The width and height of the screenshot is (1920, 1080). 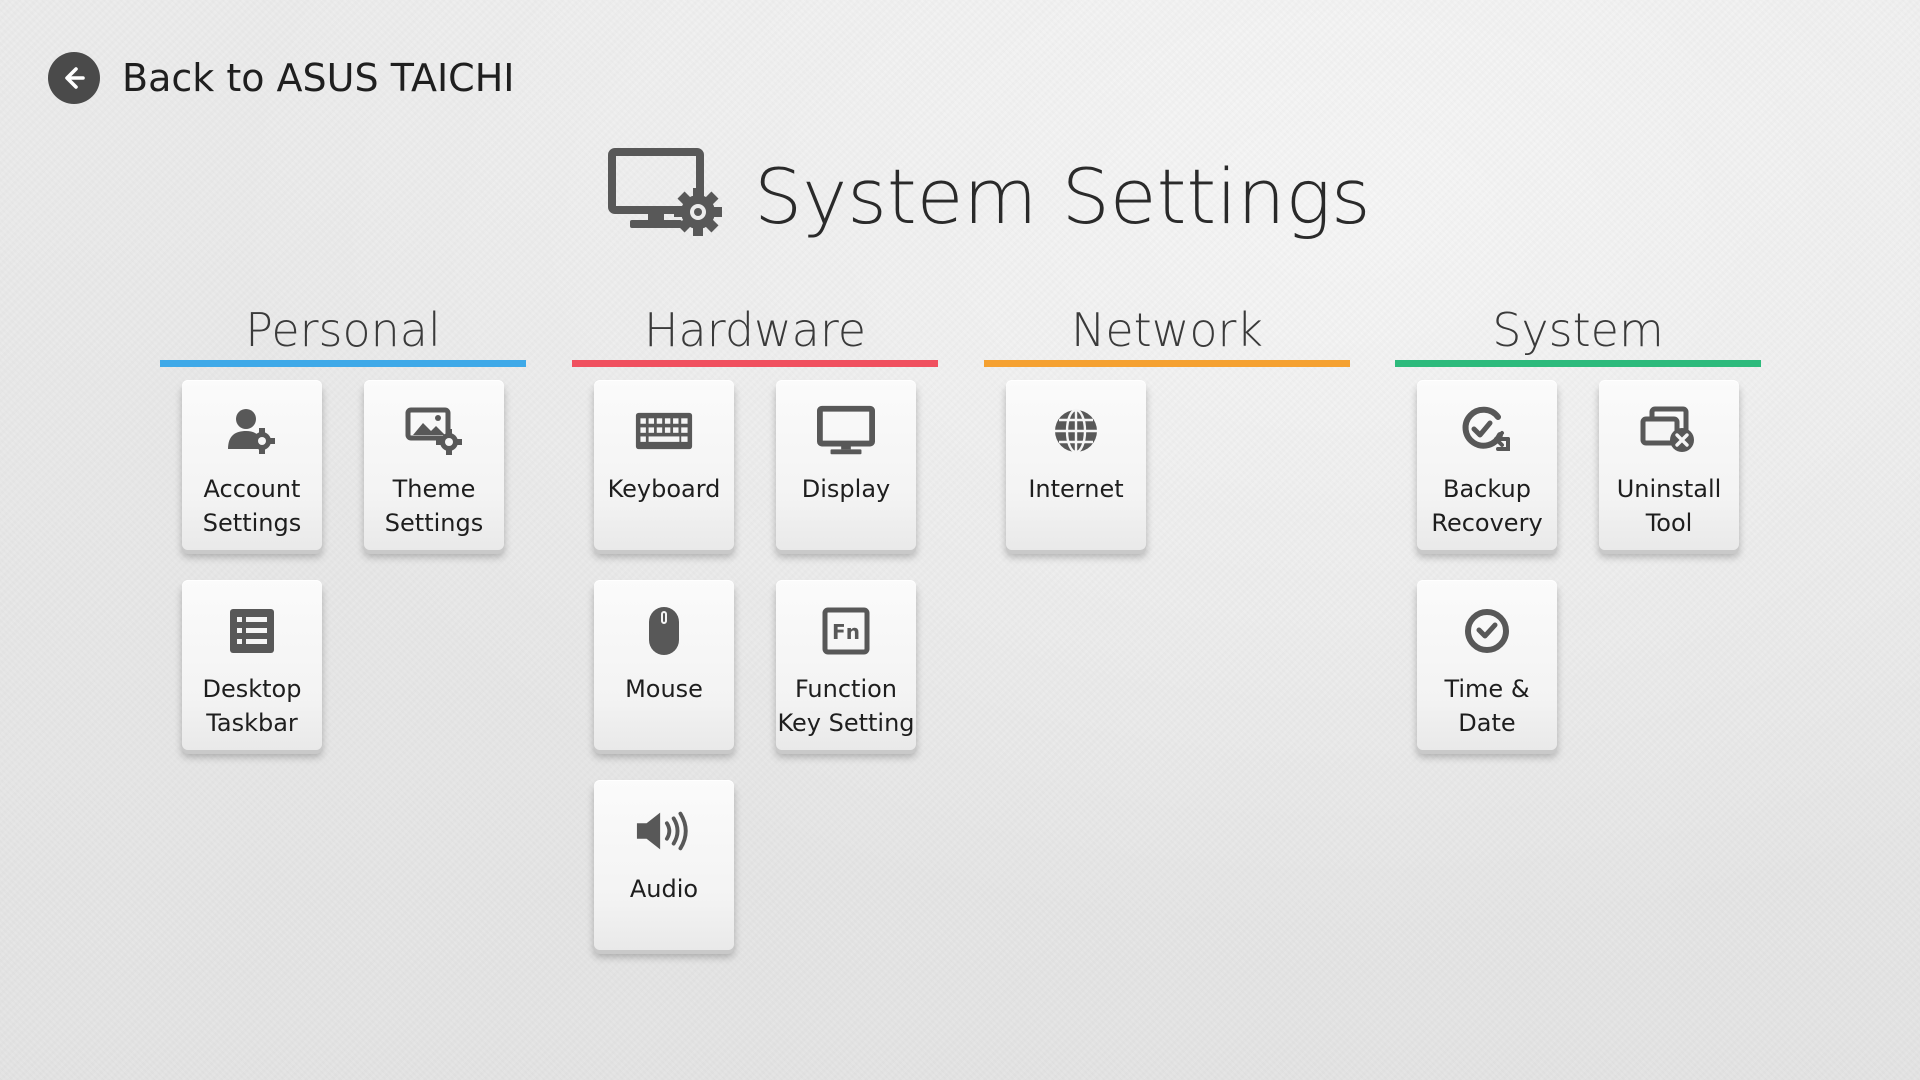 What do you see at coordinates (1487, 631) in the screenshot?
I see `clock-icon` at bounding box center [1487, 631].